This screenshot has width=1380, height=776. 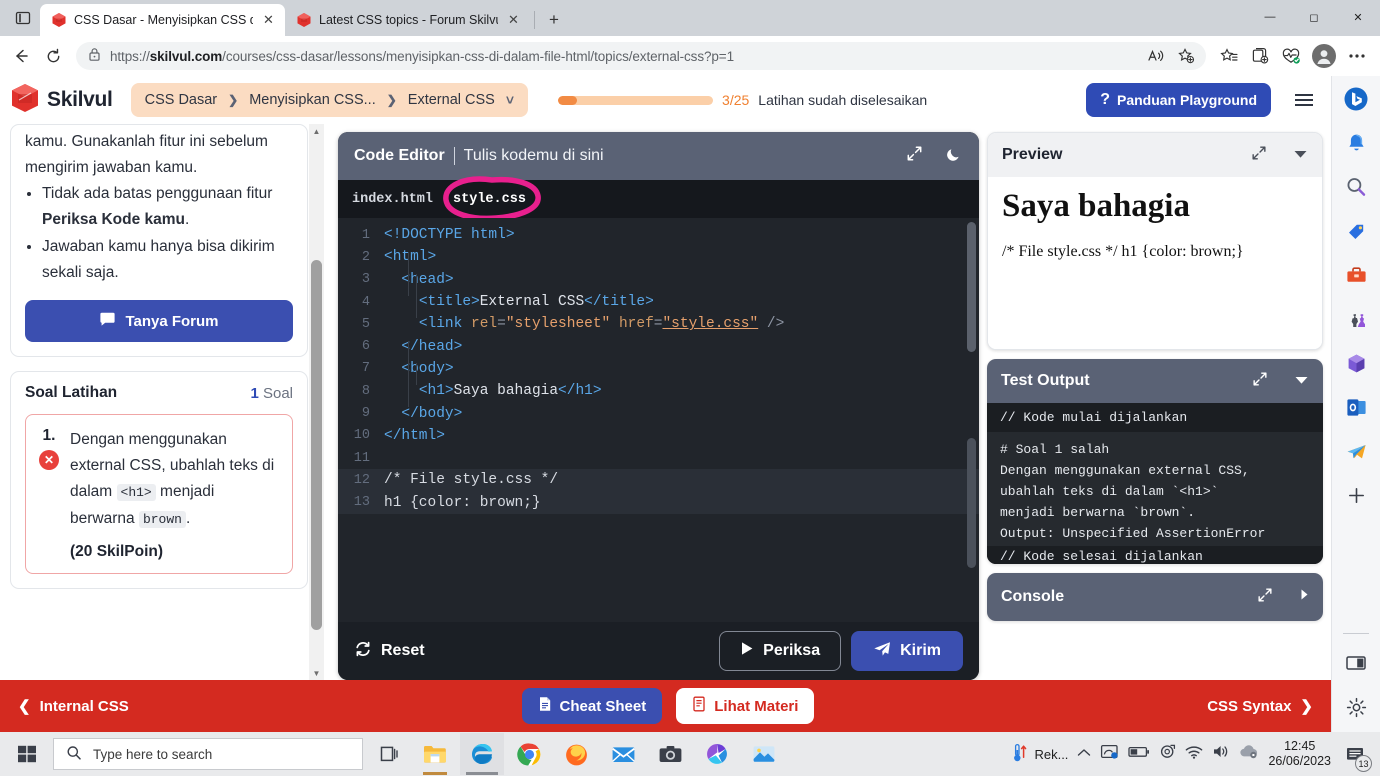 What do you see at coordinates (392, 199) in the screenshot?
I see `editor-tab-index-html: index.html` at bounding box center [392, 199].